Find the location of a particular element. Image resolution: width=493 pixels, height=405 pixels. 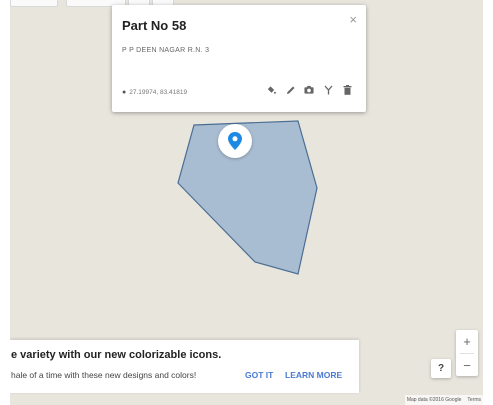

map-data-credit: Map data ©2016 Google is located at coordinates (434, 400).